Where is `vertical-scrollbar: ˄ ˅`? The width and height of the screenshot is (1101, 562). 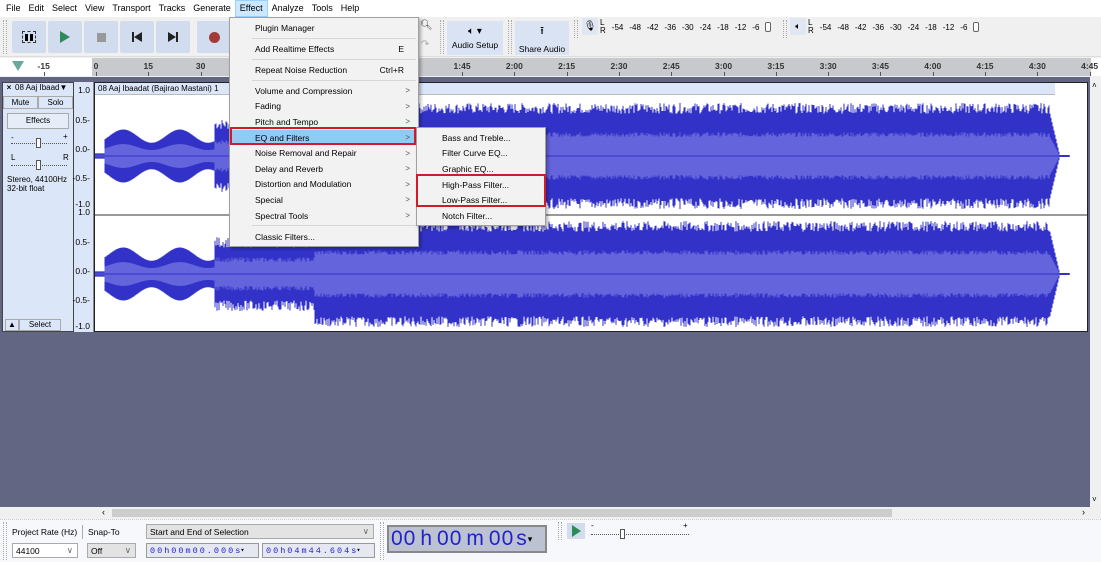 vertical-scrollbar: ˄ ˅ is located at coordinates (1095, 292).